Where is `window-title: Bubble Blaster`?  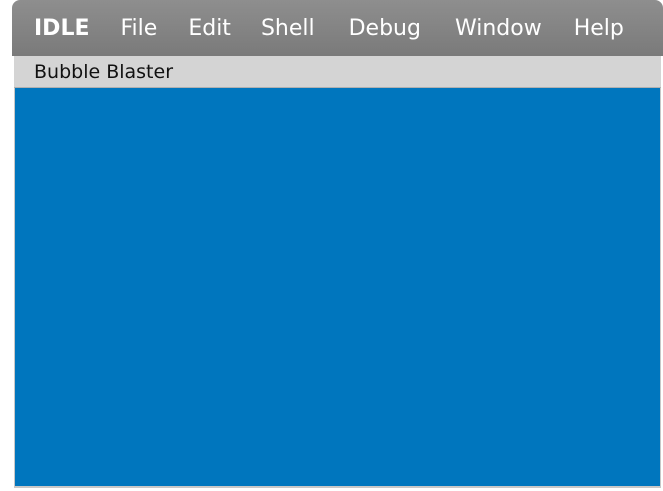 window-title: Bubble Blaster is located at coordinates (104, 71).